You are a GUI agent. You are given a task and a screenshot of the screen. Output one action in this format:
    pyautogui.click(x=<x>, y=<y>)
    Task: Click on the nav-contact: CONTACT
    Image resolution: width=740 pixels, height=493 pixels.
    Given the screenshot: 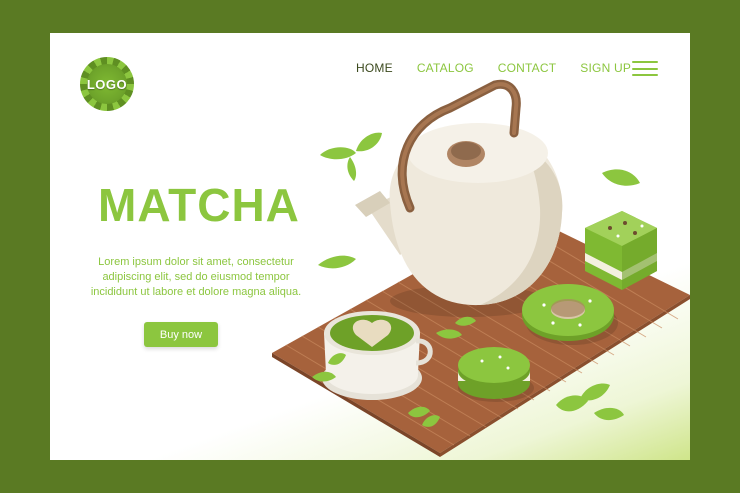 What is the action you would take?
    pyautogui.click(x=527, y=68)
    